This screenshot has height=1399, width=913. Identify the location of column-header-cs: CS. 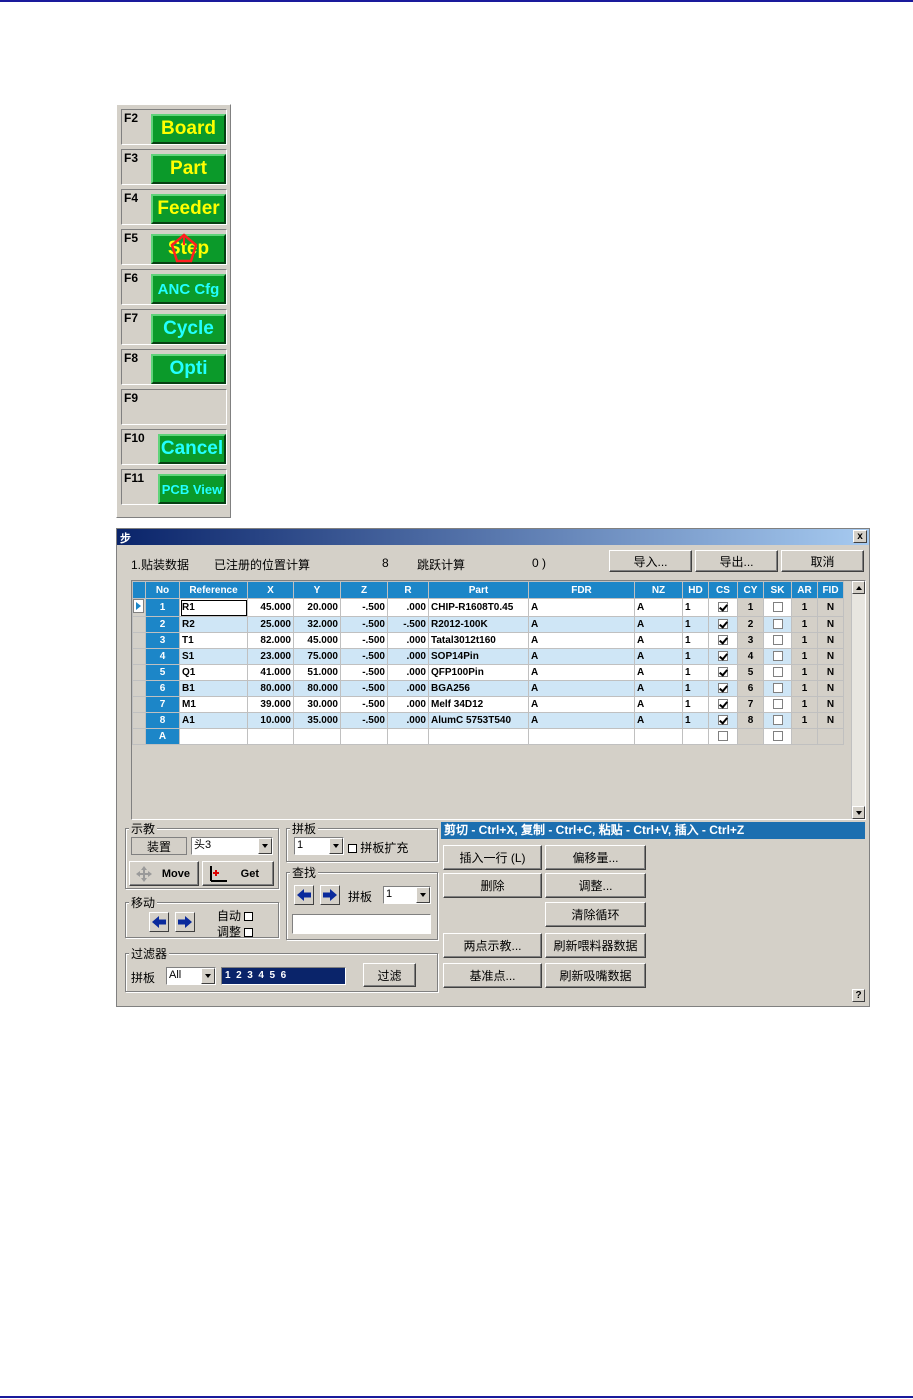
(723, 590).